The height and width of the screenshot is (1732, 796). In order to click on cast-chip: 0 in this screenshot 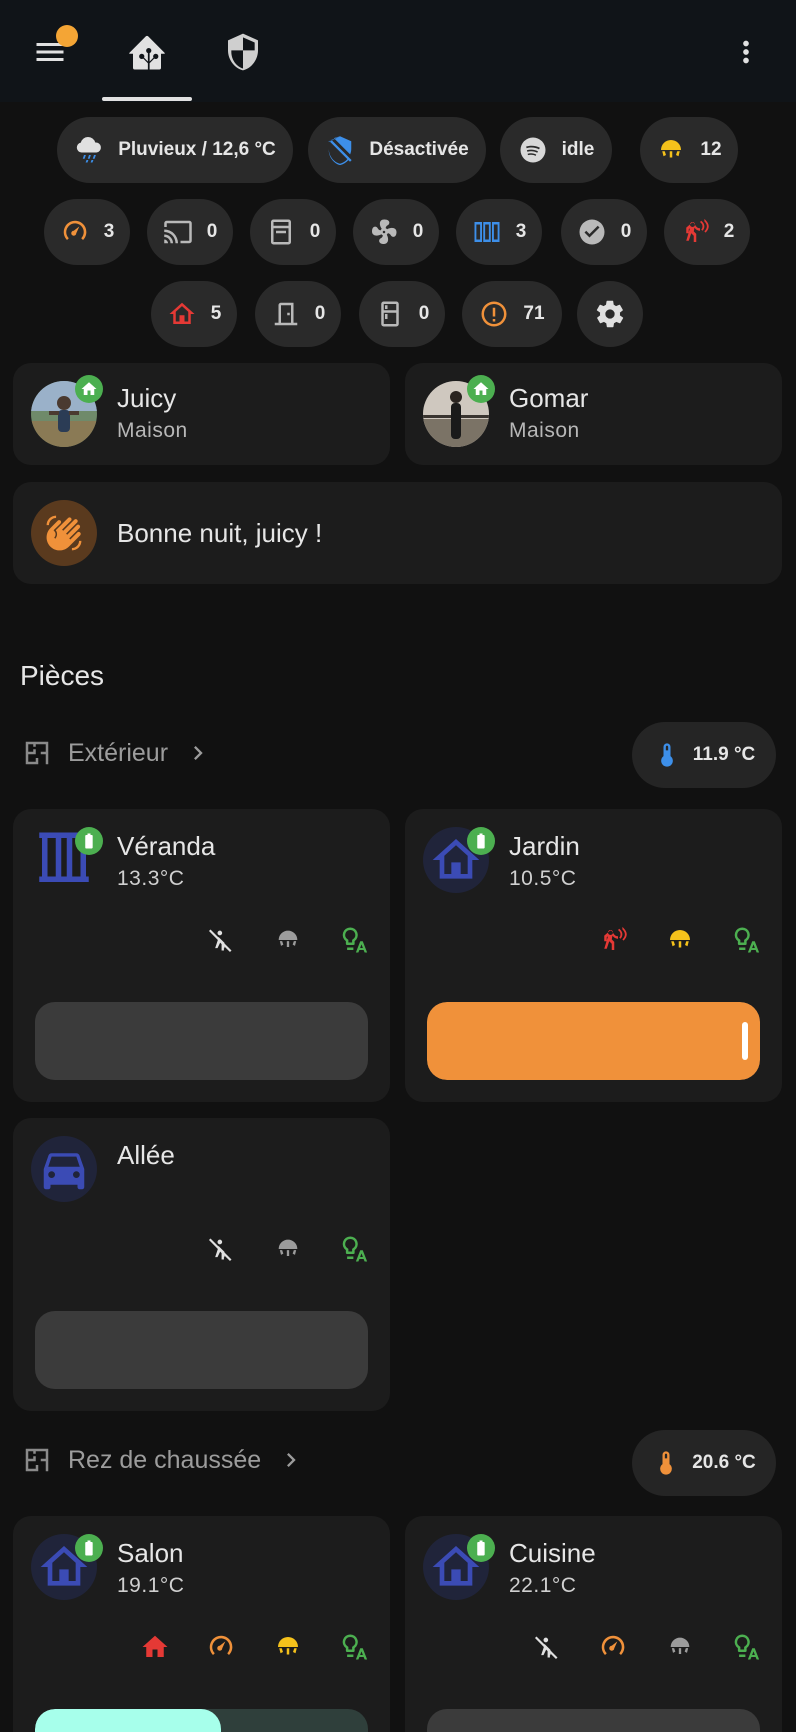, I will do `click(190, 232)`.